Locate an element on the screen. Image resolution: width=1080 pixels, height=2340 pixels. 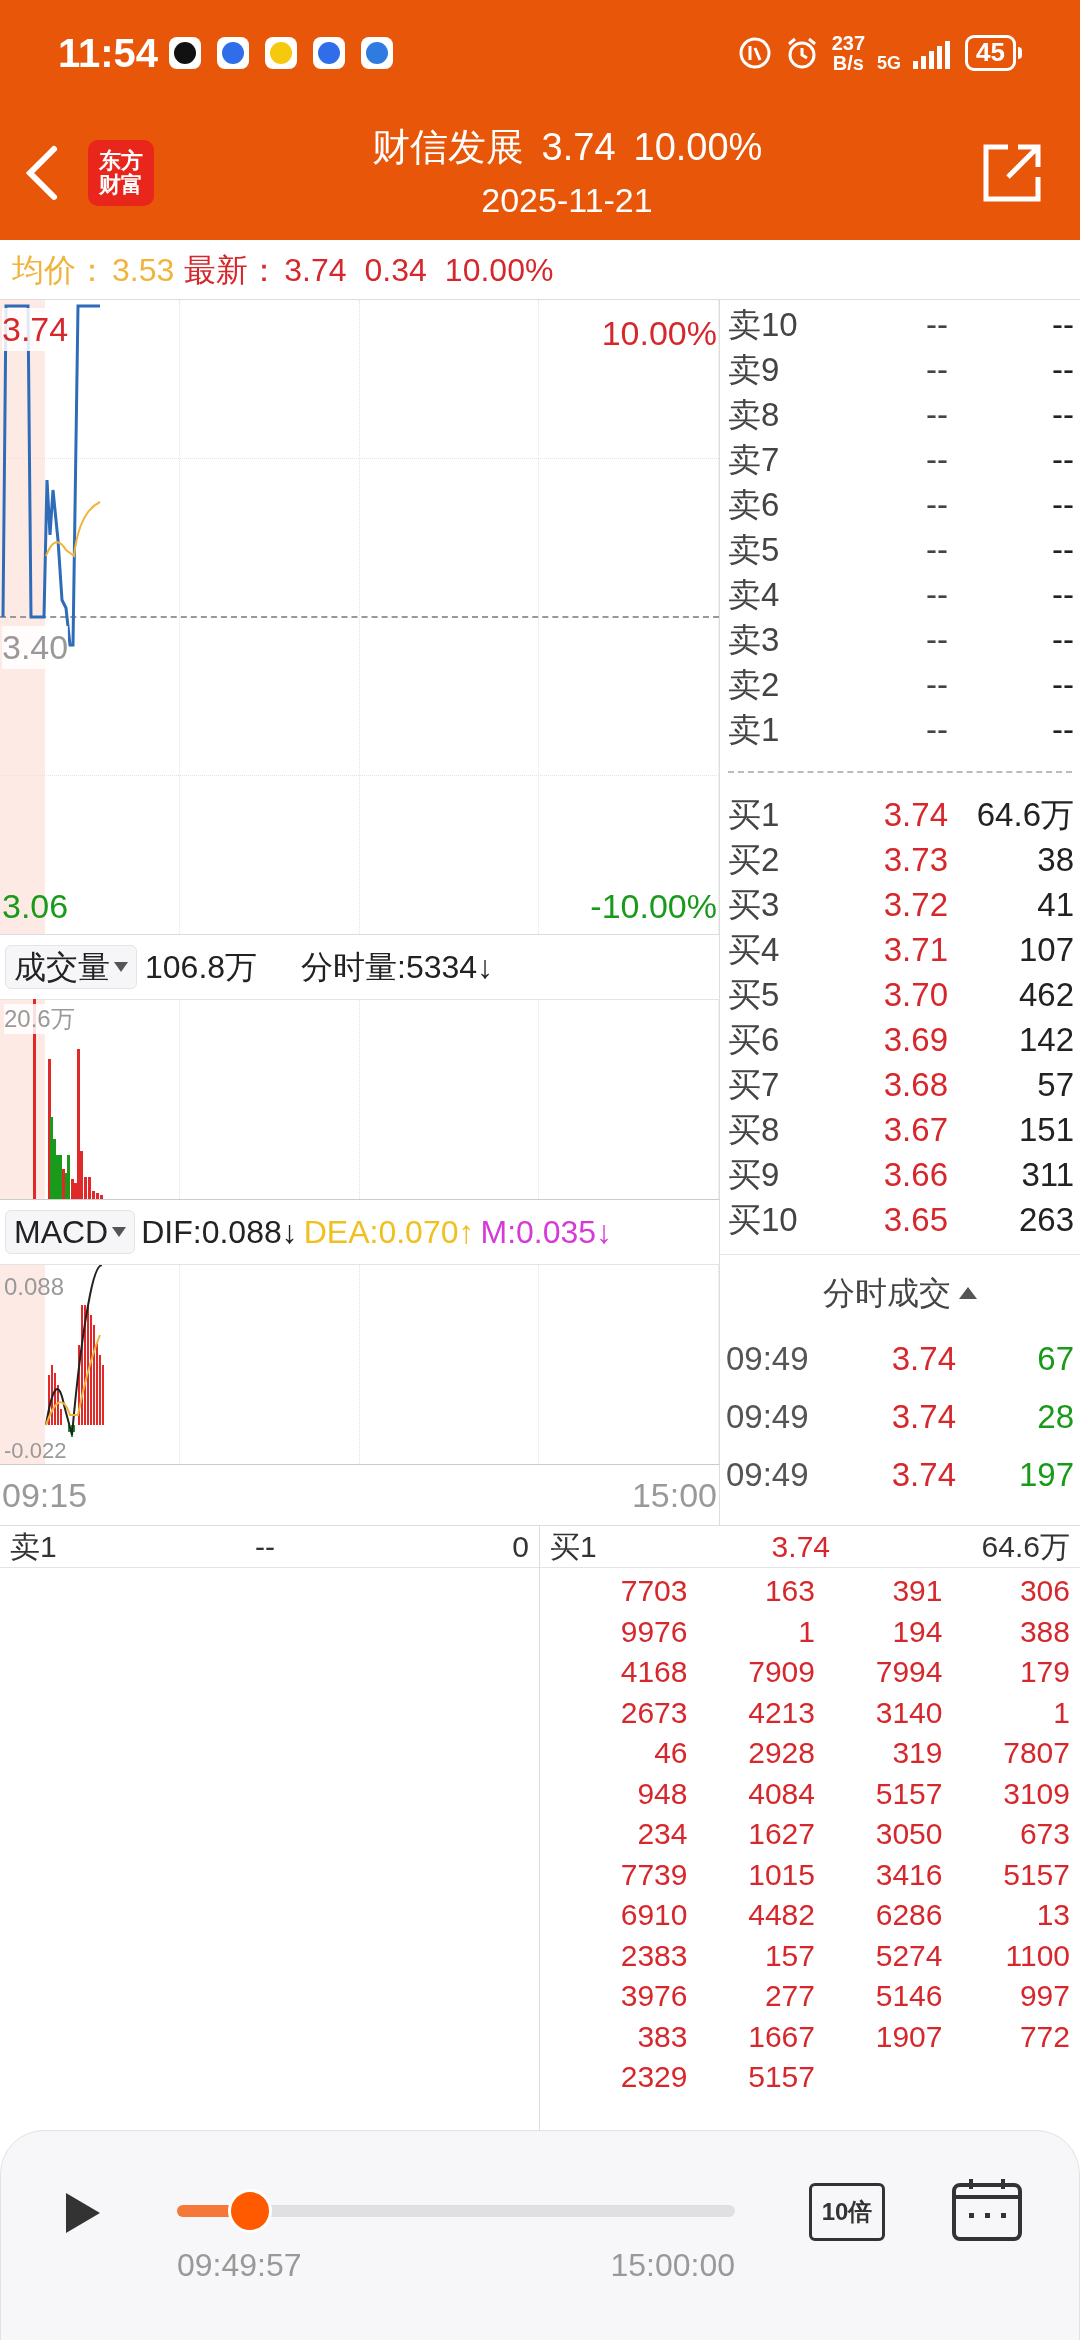
order-queue-volume: 948 is located at coordinates (662, 1793).